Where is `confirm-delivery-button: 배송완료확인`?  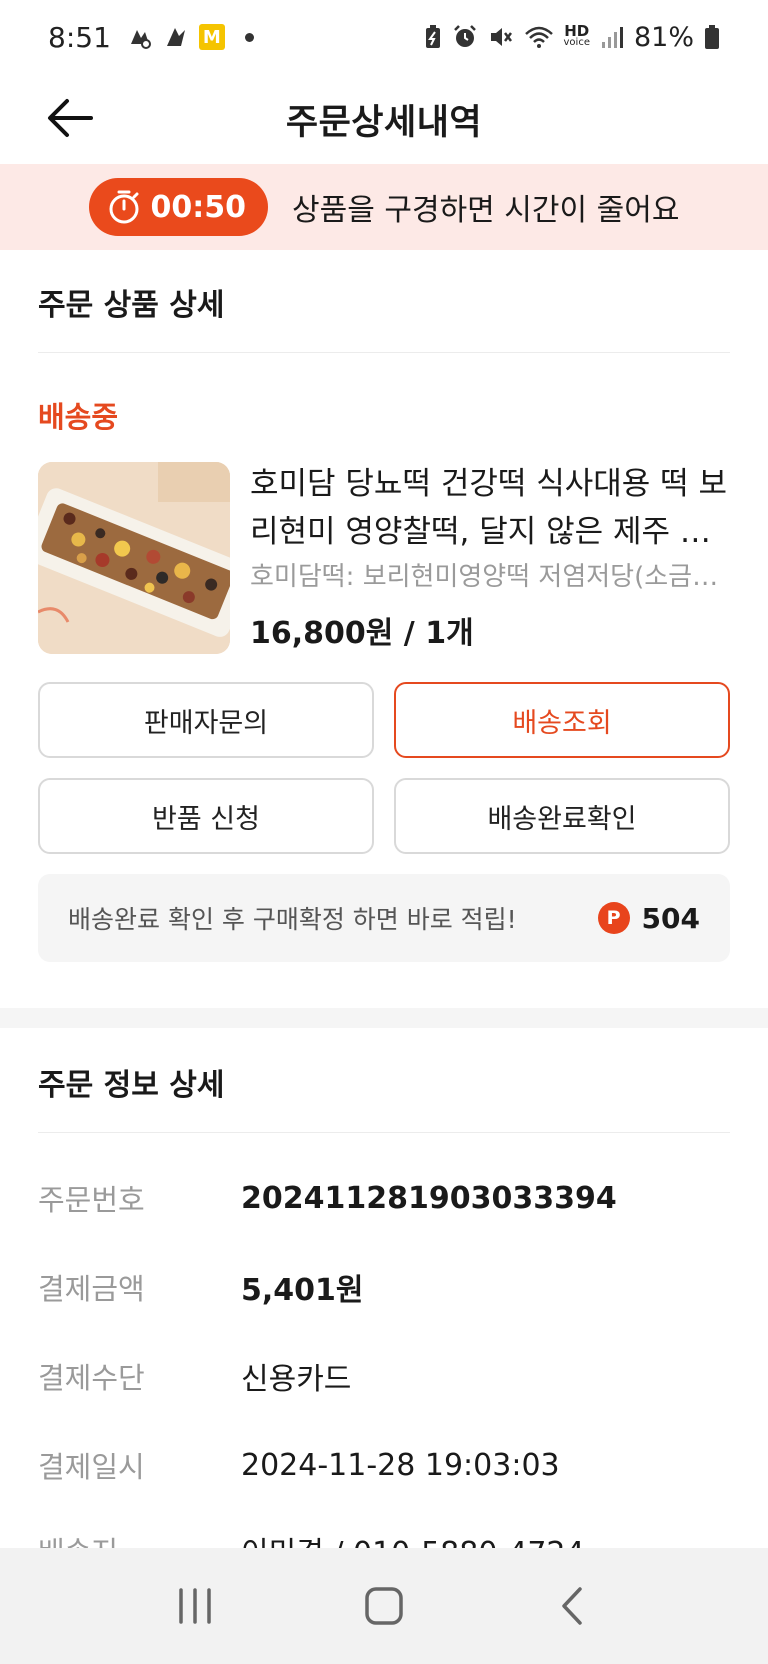
confirm-delivery-button: 배송완료확인 is located at coordinates (562, 816).